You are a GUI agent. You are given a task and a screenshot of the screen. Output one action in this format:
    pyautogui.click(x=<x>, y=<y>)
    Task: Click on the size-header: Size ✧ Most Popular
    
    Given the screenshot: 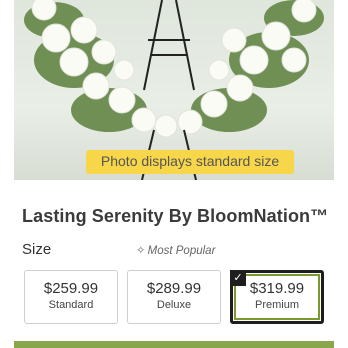 What is the action you would take?
    pyautogui.click(x=177, y=250)
    